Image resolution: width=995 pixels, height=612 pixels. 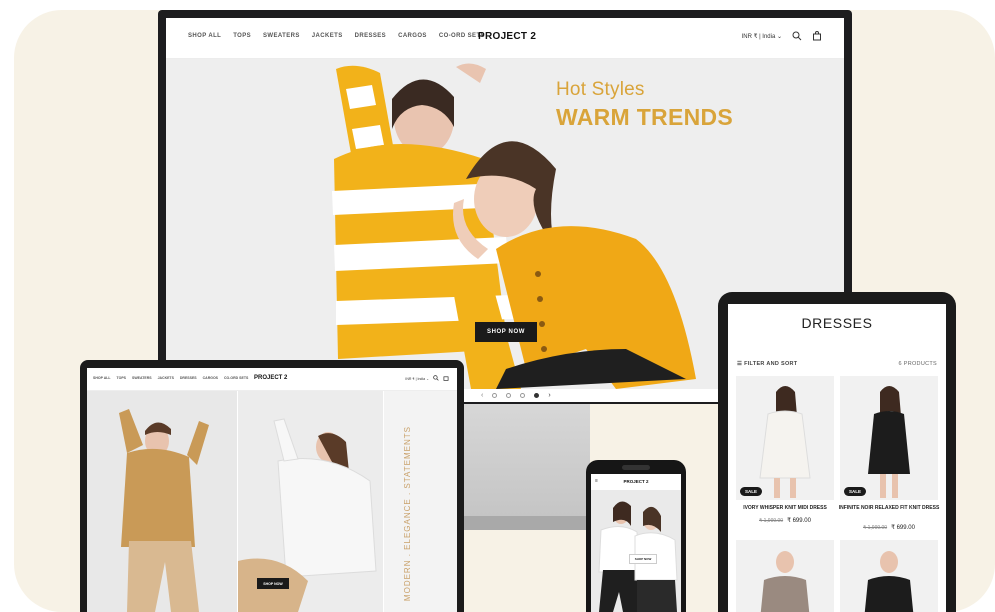 What do you see at coordinates (549, 395) in the screenshot?
I see `next-slide-icon: ›` at bounding box center [549, 395].